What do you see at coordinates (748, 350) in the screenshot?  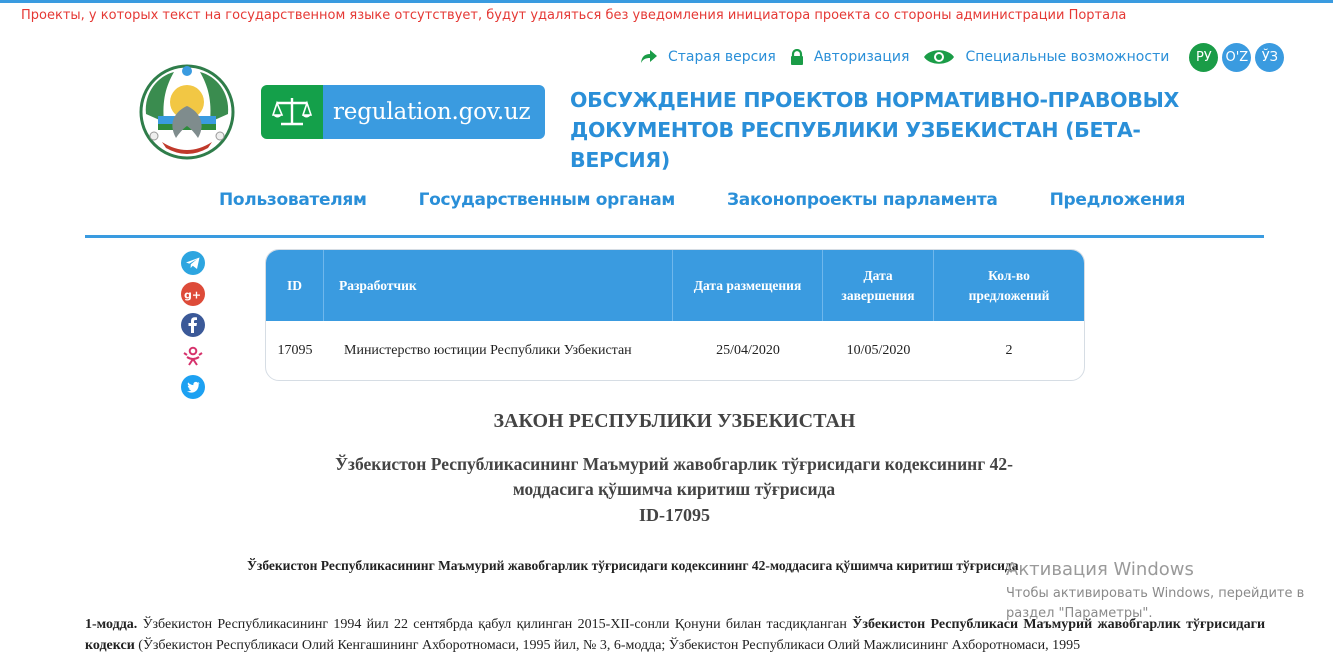 I see `cell-posted: 25/04/2020` at bounding box center [748, 350].